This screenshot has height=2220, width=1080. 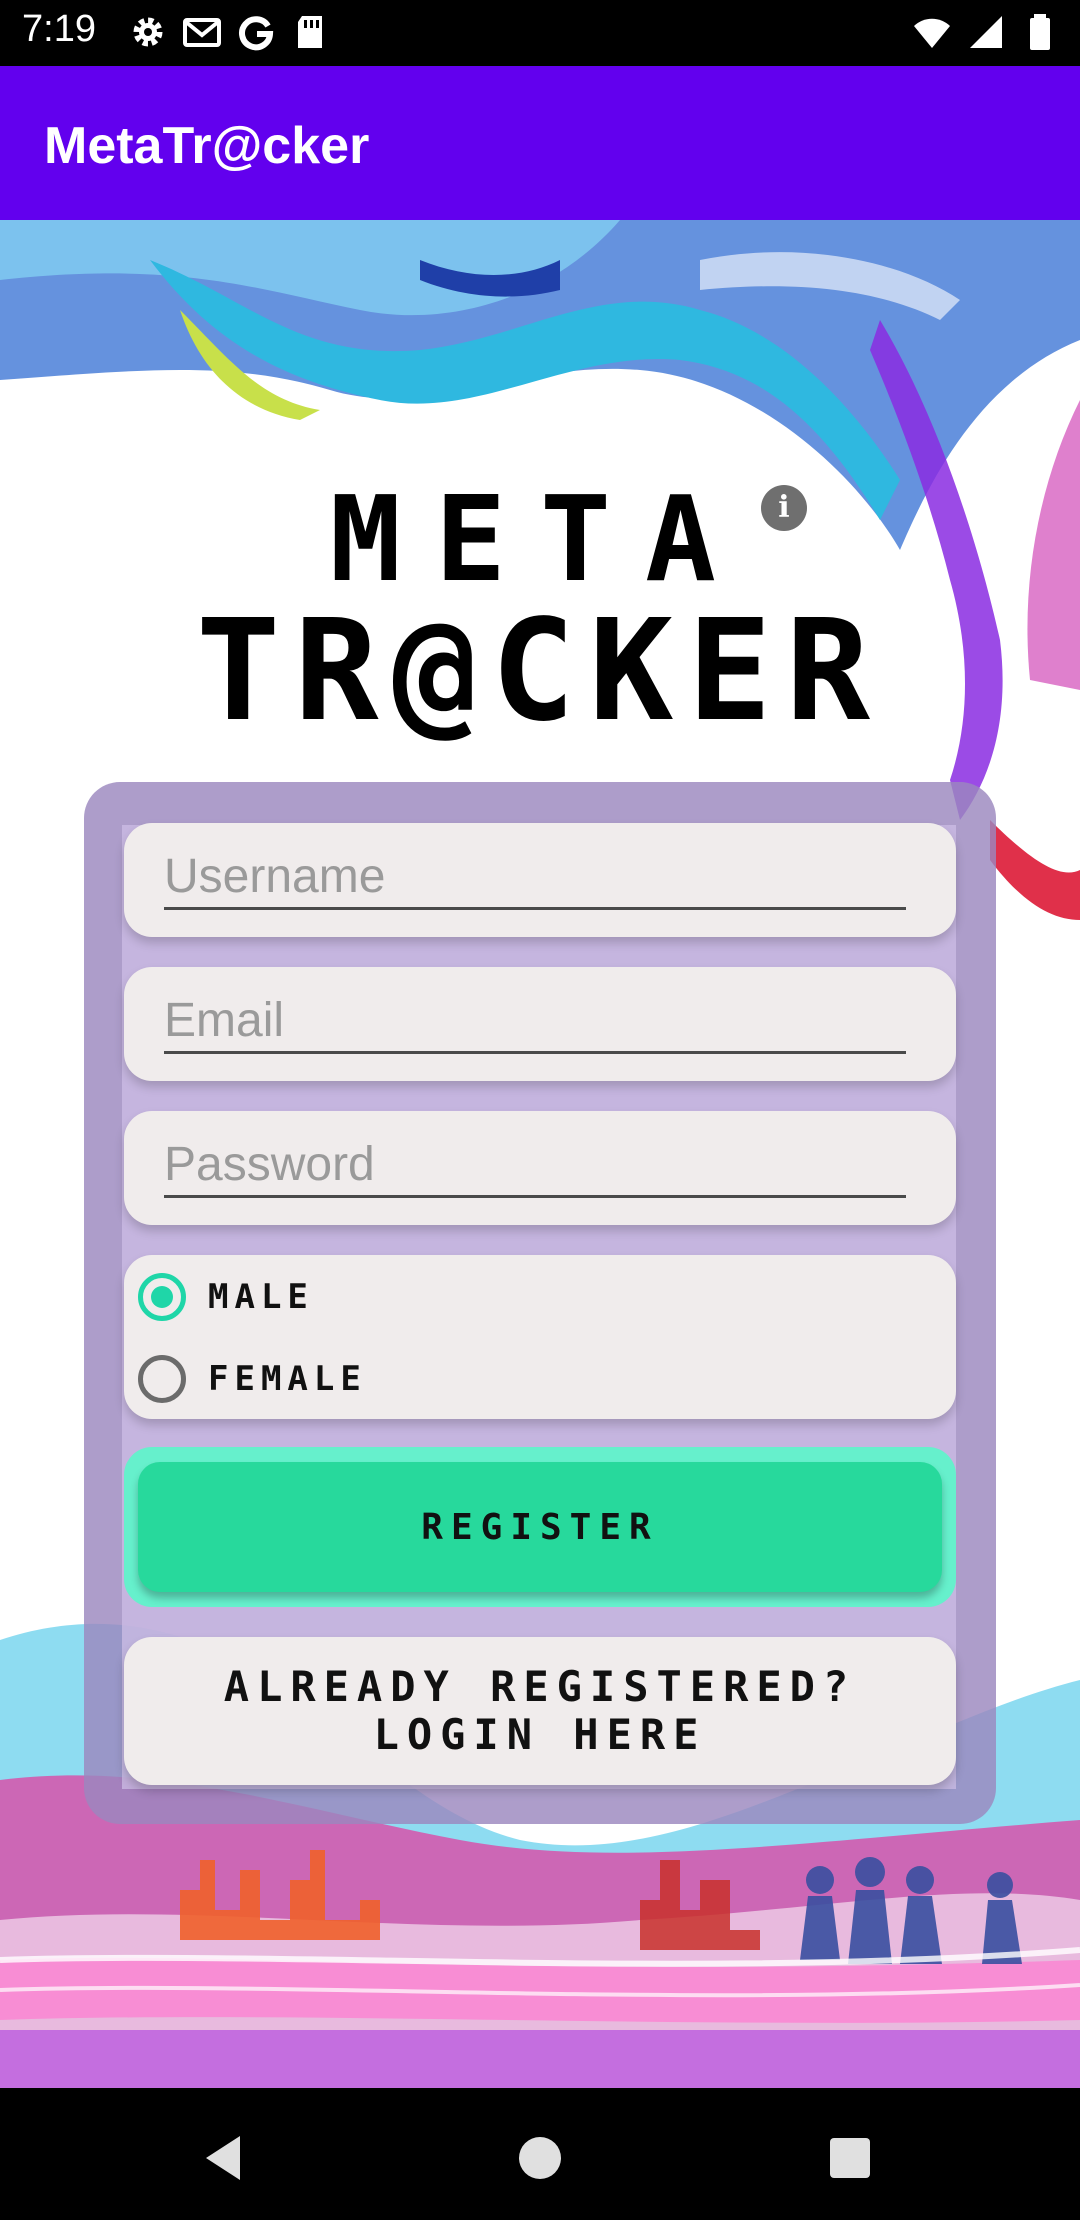 What do you see at coordinates (540, 143) in the screenshot?
I see `app-bar: MetaTr@cker` at bounding box center [540, 143].